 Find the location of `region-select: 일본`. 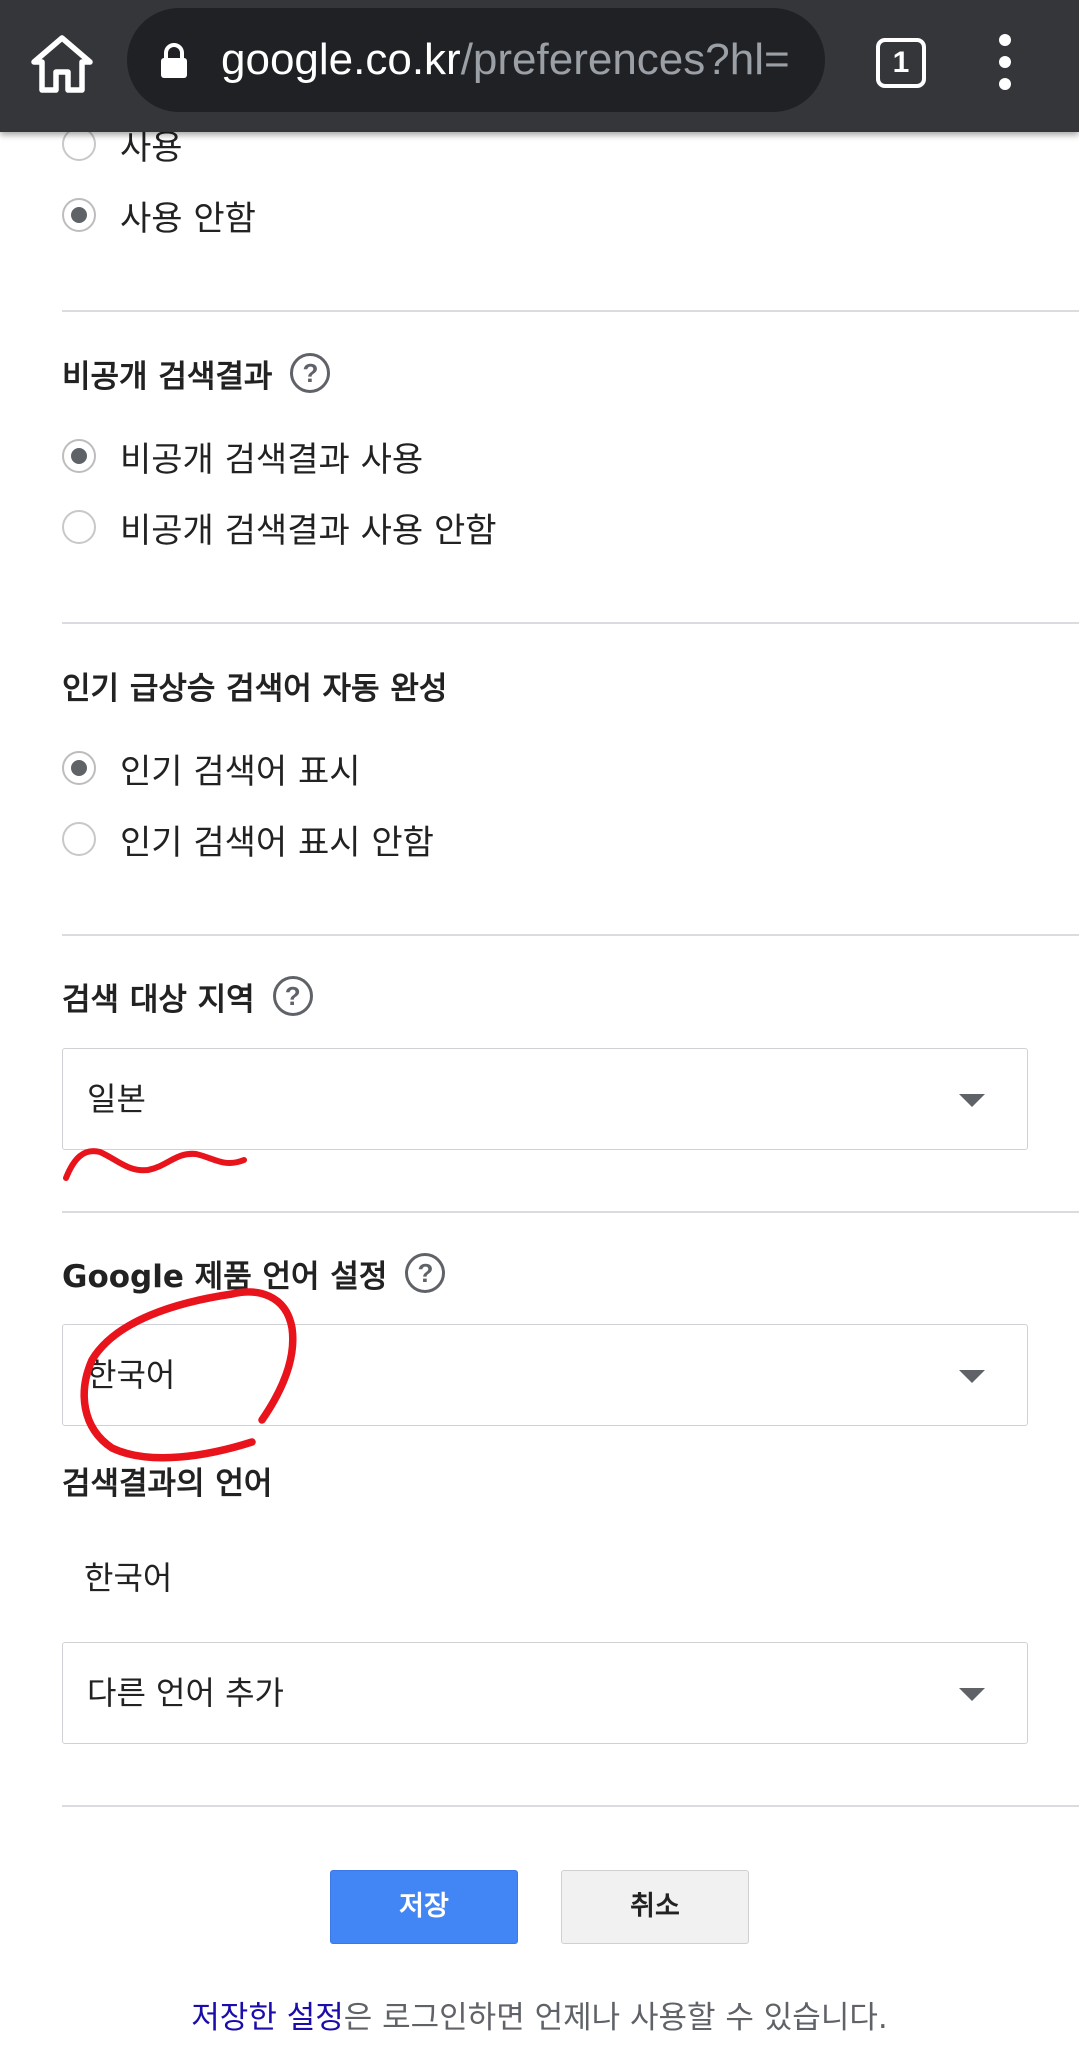

region-select: 일본 is located at coordinates (545, 1099).